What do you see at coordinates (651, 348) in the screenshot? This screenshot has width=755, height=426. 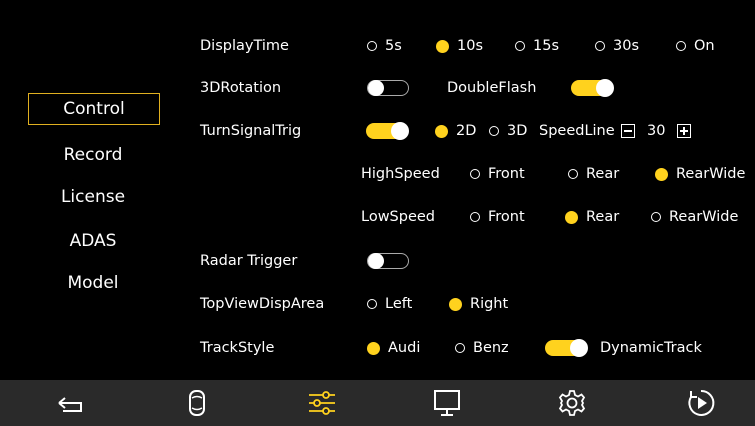 I see `dynamic-track-label: DynamicTrack` at bounding box center [651, 348].